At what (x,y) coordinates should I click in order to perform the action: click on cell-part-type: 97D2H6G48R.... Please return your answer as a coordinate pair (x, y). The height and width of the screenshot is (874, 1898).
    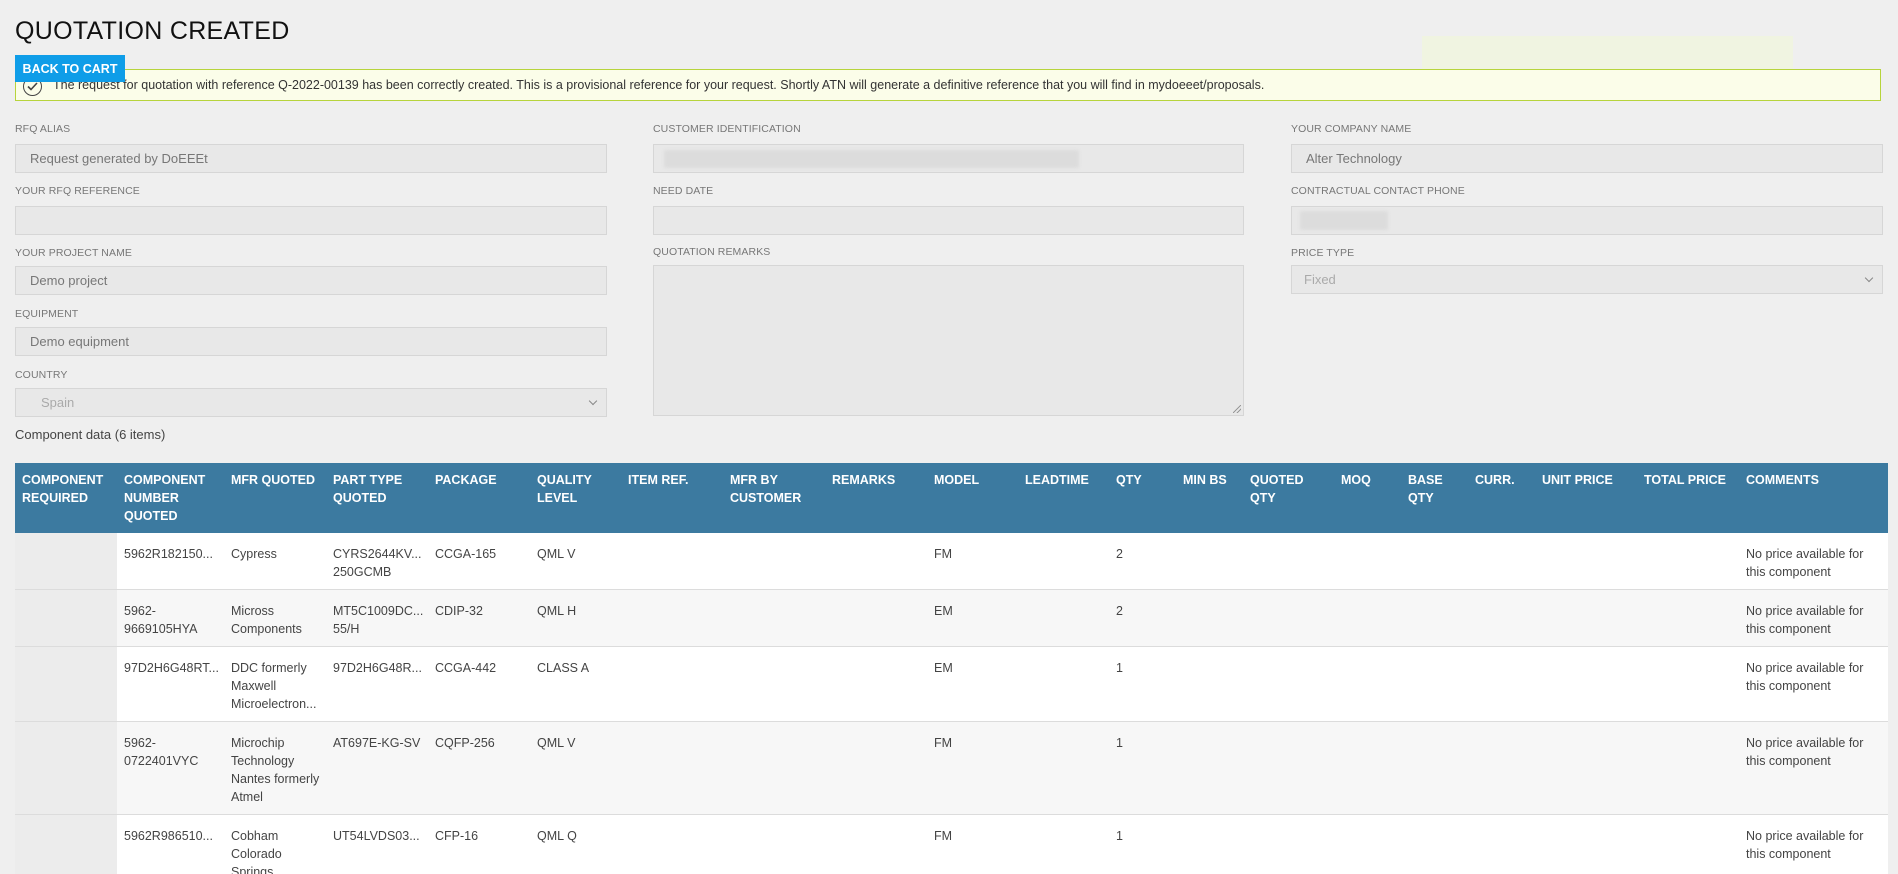
    Looking at the image, I should click on (377, 684).